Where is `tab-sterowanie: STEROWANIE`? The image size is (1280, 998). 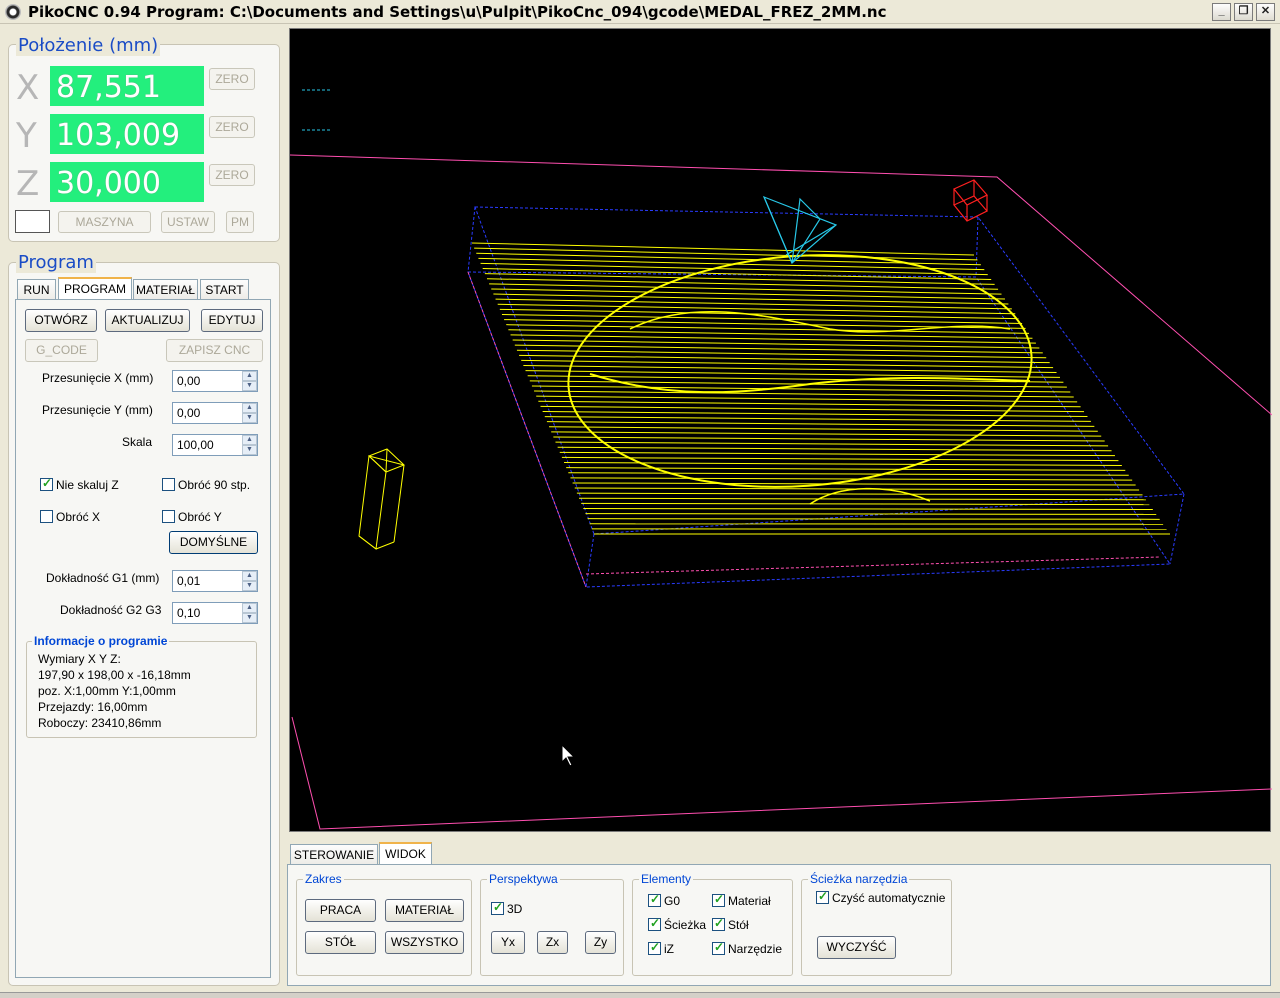
tab-sterowanie: STEROWANIE is located at coordinates (334, 854).